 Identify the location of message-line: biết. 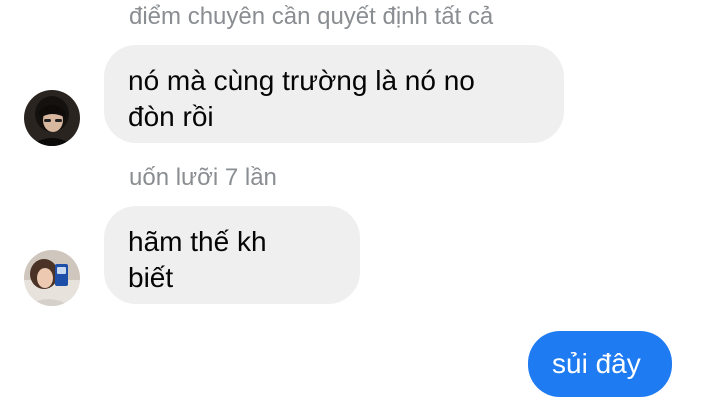
(151, 277).